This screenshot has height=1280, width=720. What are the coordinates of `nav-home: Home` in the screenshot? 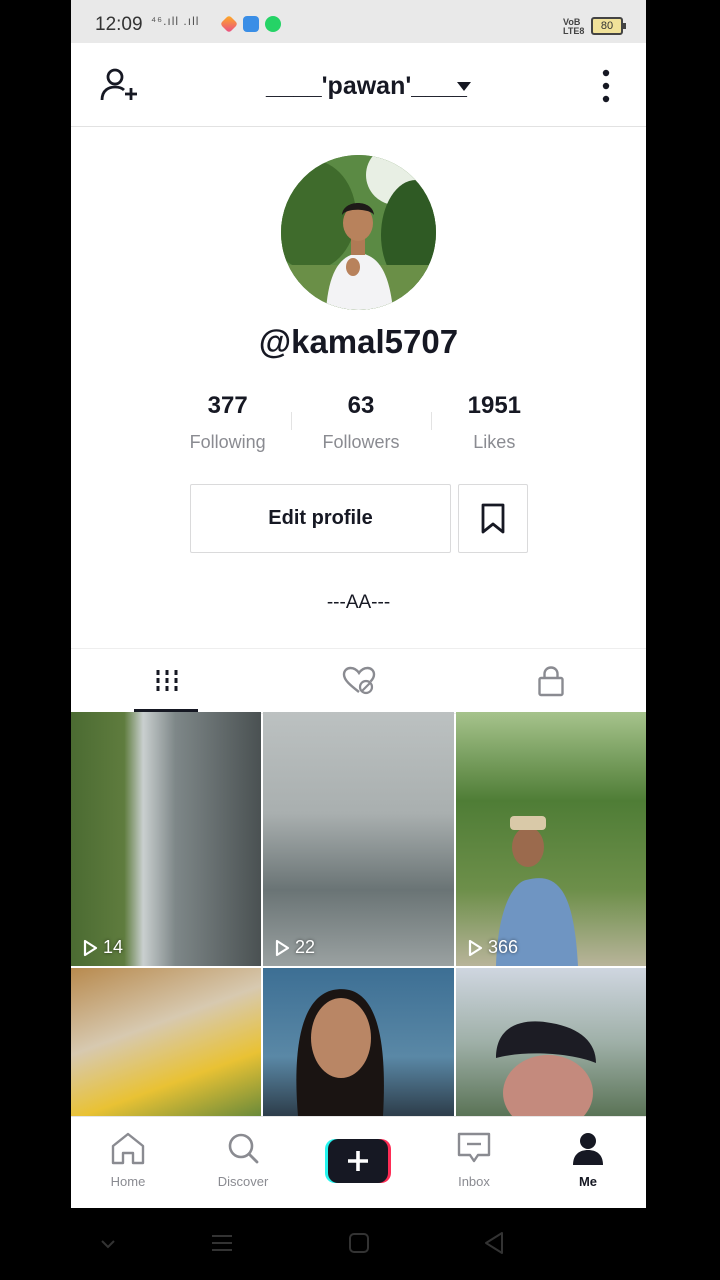 It's located at (128, 1160).